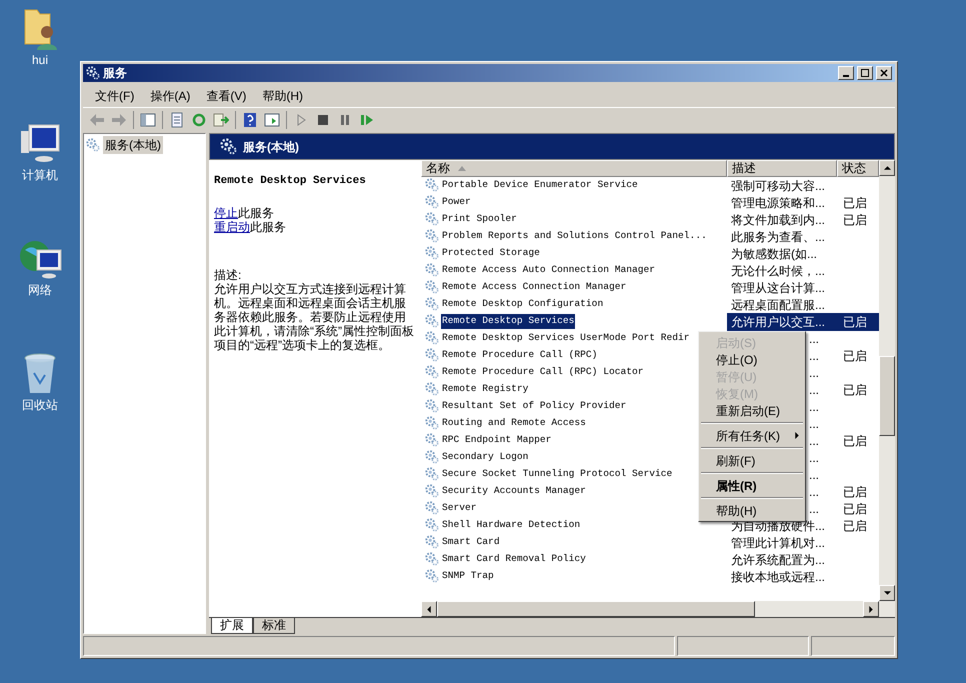  What do you see at coordinates (274, 626) in the screenshot?
I see `view-tab: 标准` at bounding box center [274, 626].